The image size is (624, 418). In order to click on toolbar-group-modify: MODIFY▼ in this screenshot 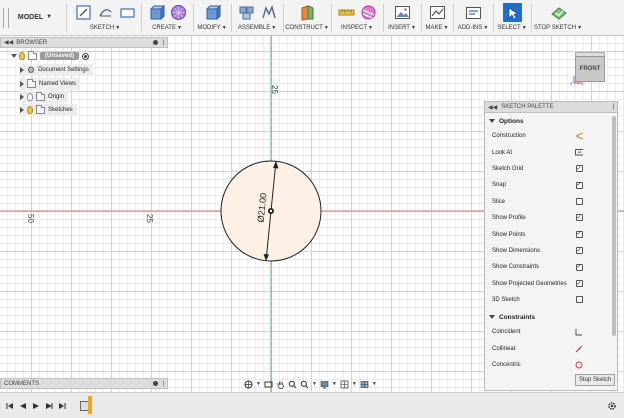, I will do `click(212, 18)`.